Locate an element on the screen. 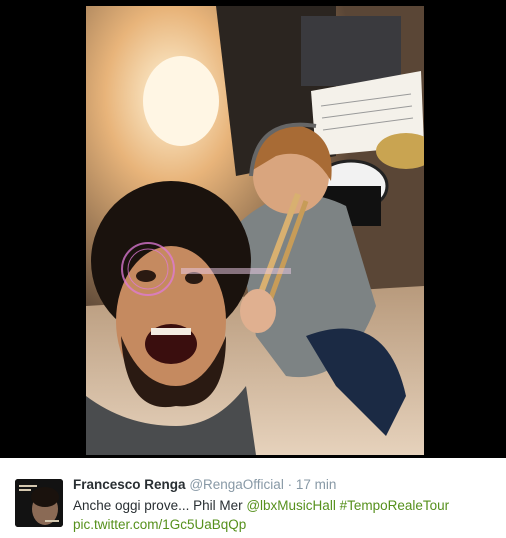  tweet-header: Francesco Renga @RengaOfficial · 17 min is located at coordinates (204, 485).